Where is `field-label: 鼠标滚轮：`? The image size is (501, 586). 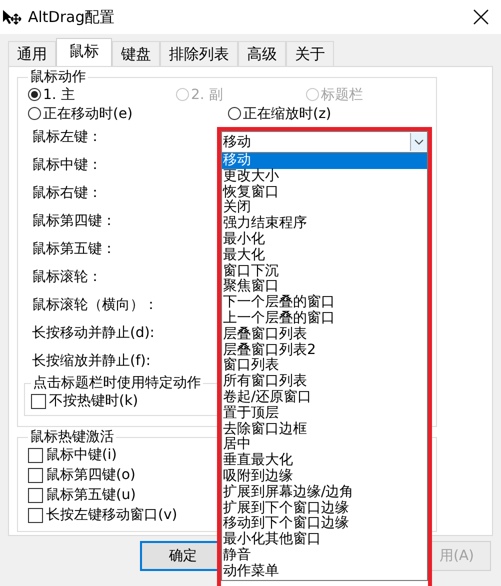 field-label: 鼠标滚轮： is located at coordinates (67, 277).